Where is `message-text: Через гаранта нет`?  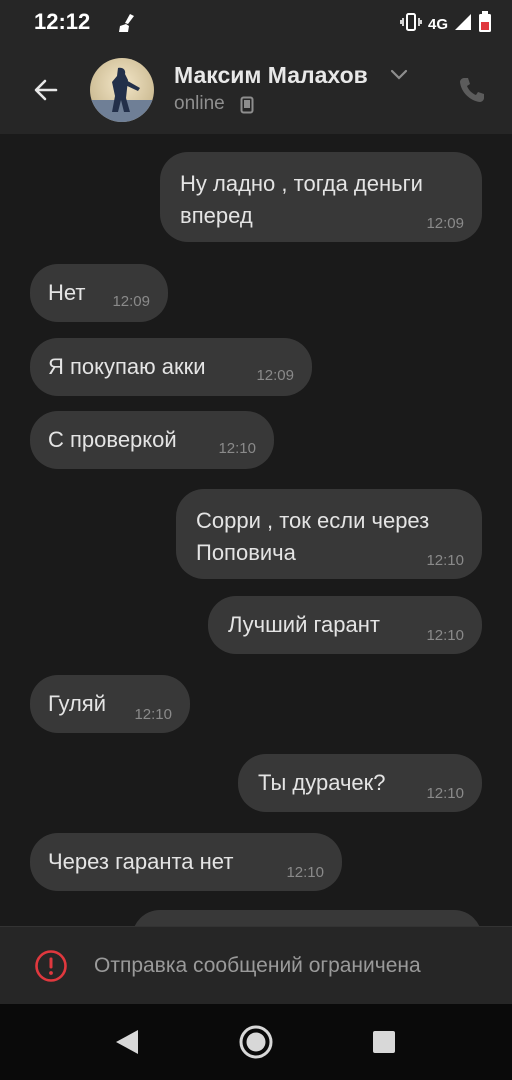 message-text: Через гаранта нет is located at coordinates (141, 861).